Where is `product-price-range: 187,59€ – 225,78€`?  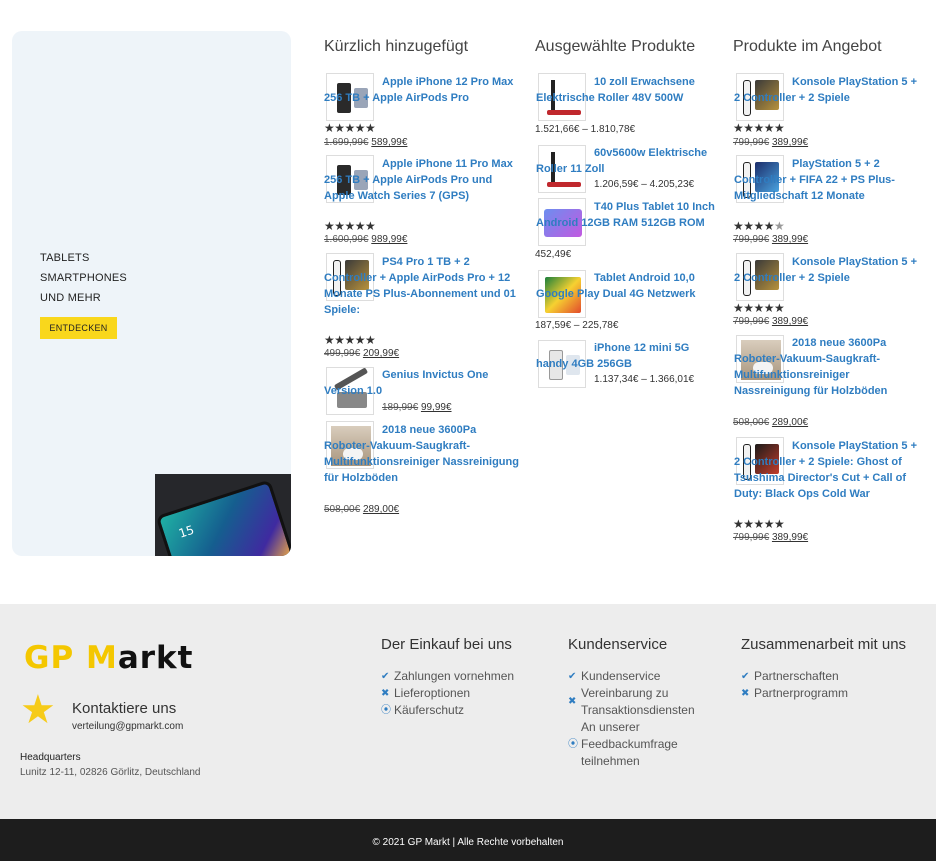 product-price-range: 187,59€ – 225,78€ is located at coordinates (577, 325).